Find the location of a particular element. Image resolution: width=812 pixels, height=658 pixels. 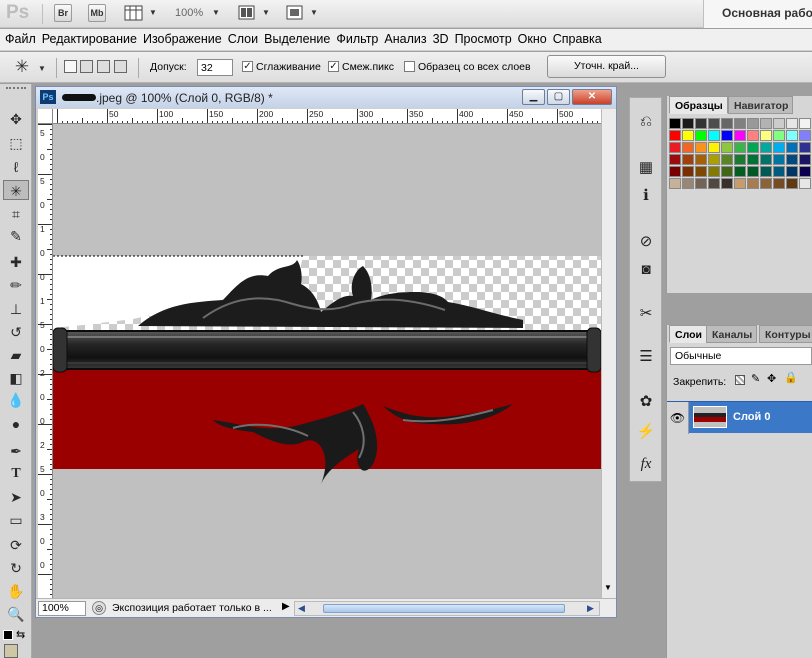

antialias-checkbox: ✓ is located at coordinates (247, 66).